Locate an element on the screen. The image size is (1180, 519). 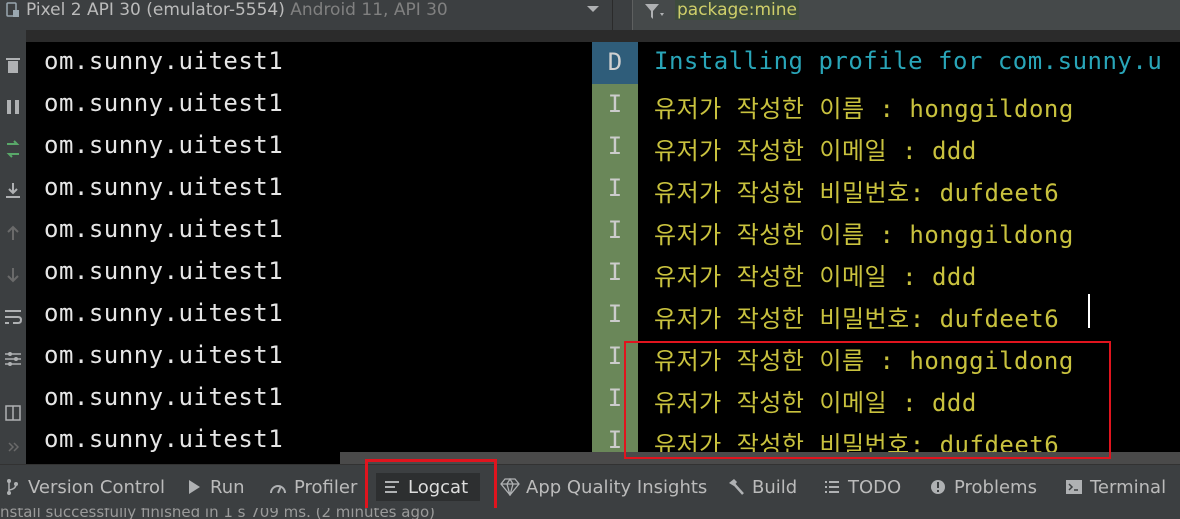
gauge-icon is located at coordinates (278, 487).